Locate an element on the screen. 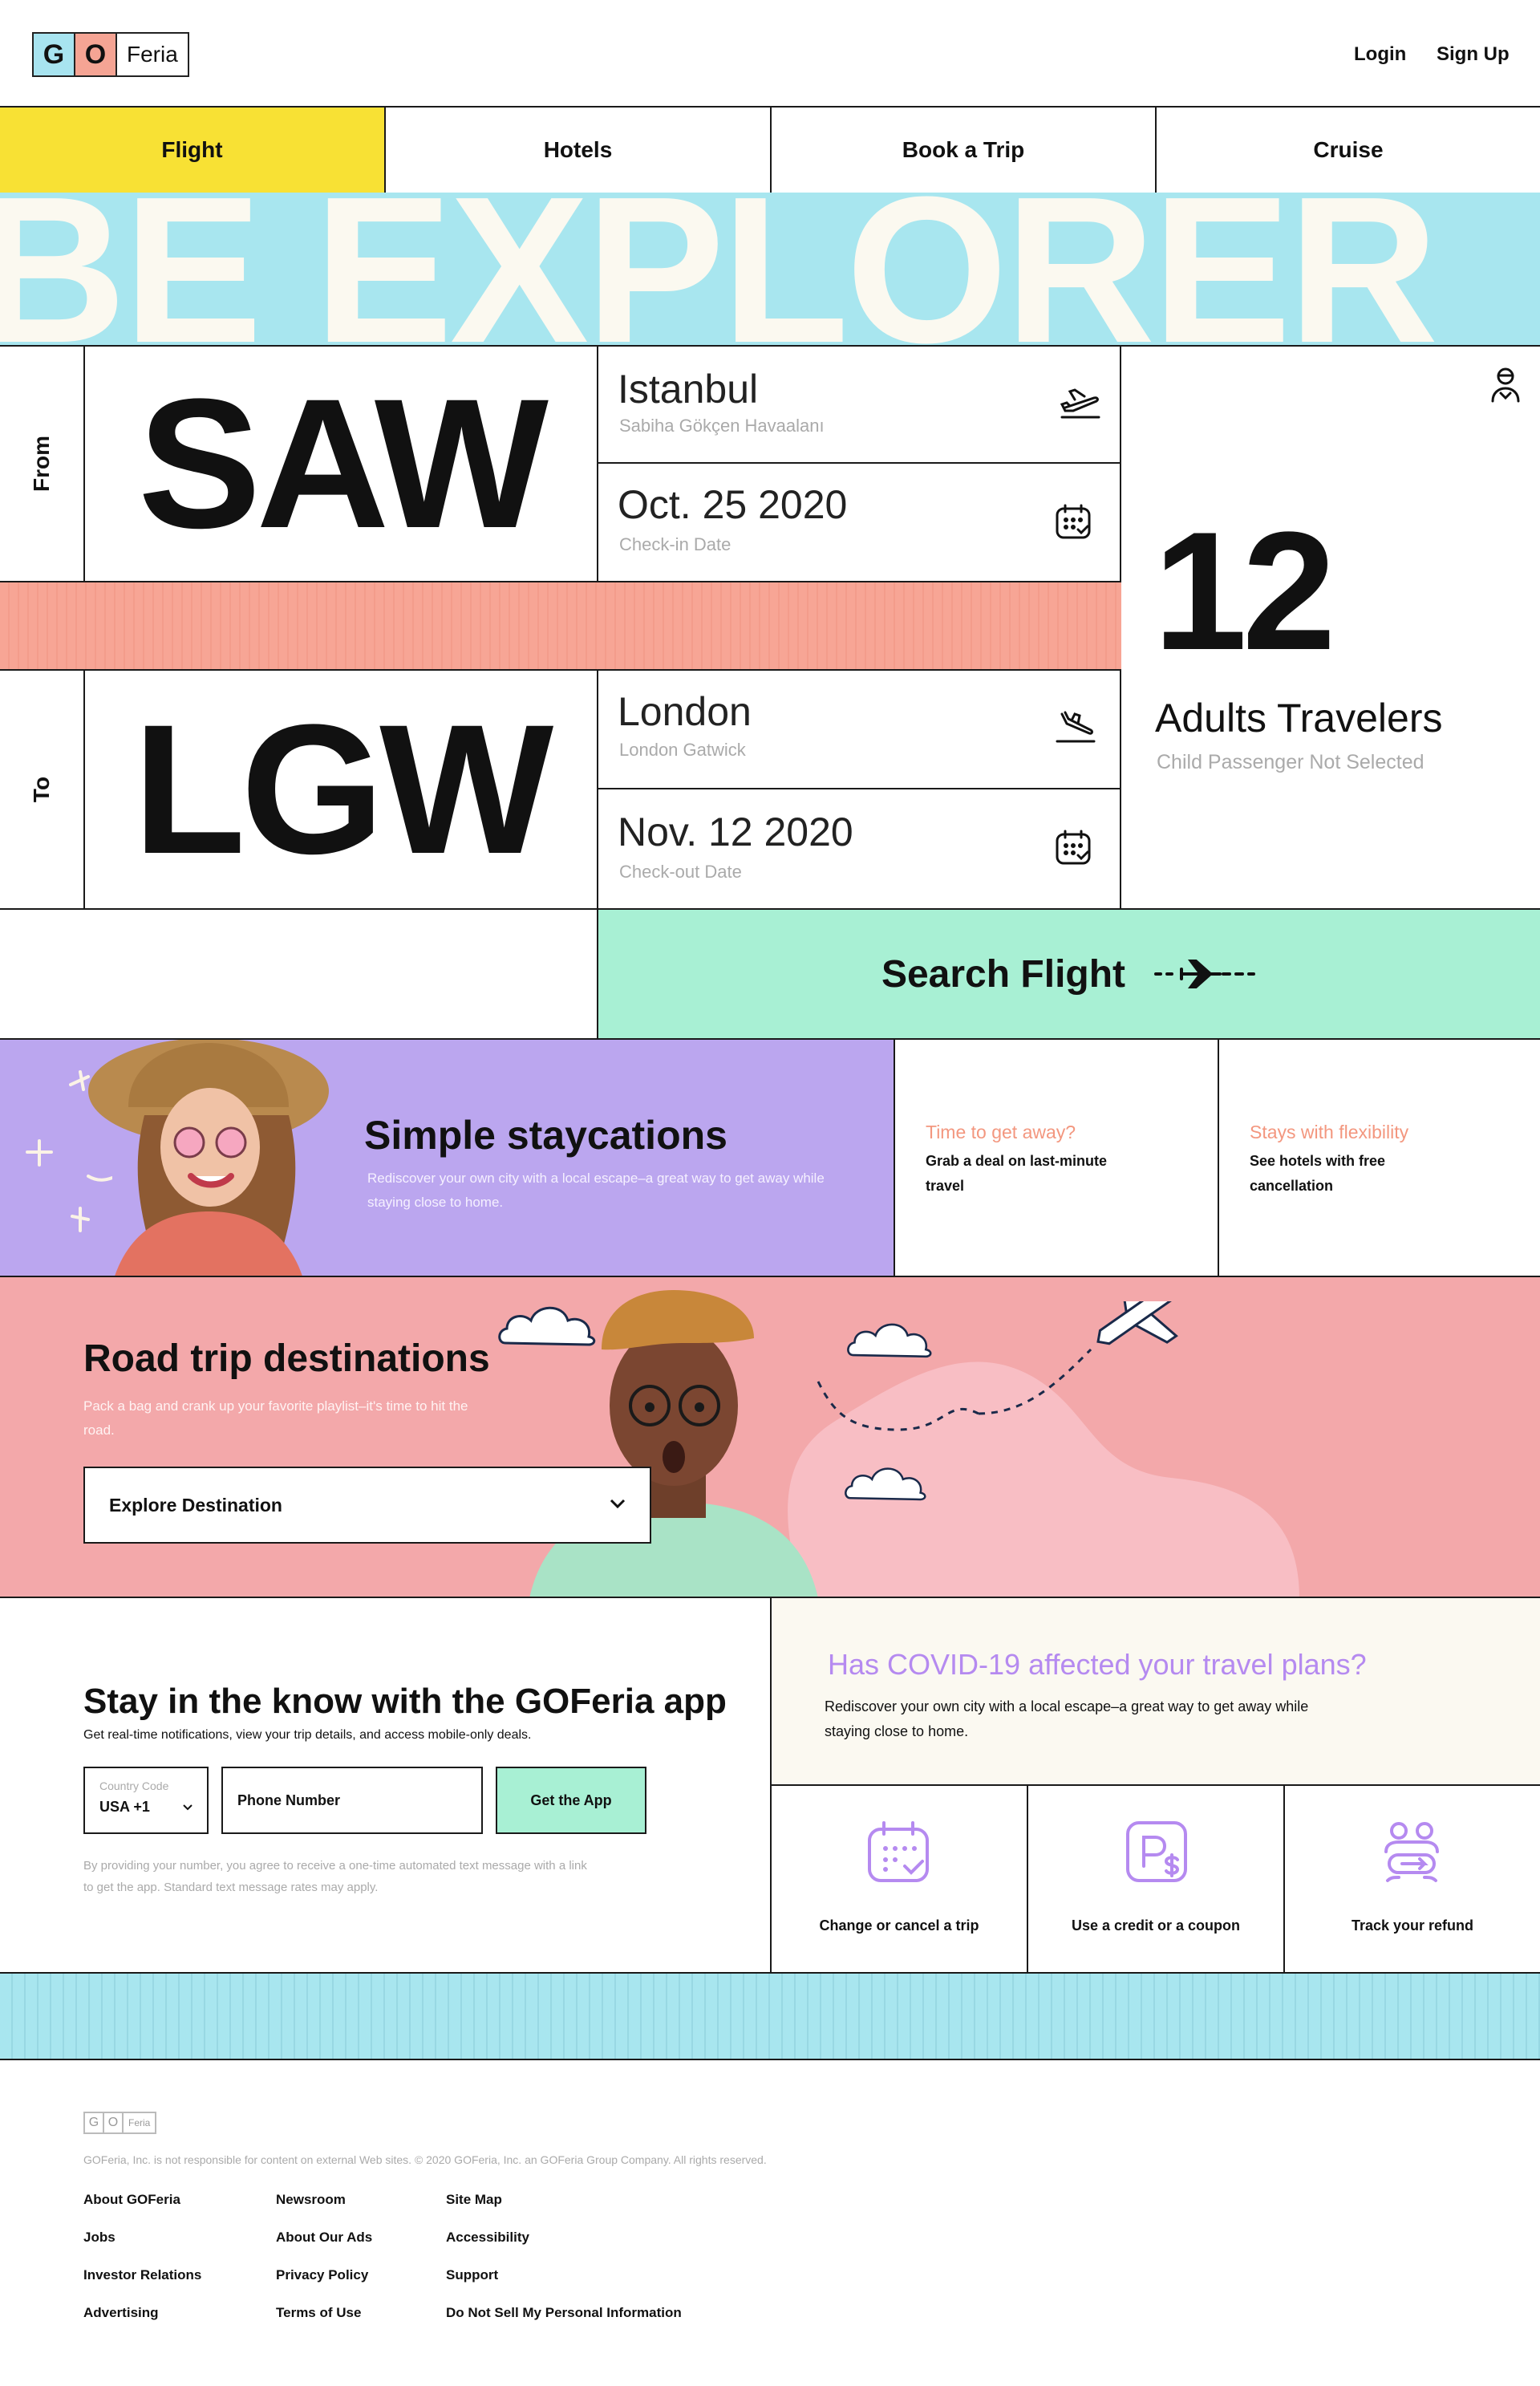 This screenshot has height=2386, width=1540. man-photo is located at coordinates (689, 1441).